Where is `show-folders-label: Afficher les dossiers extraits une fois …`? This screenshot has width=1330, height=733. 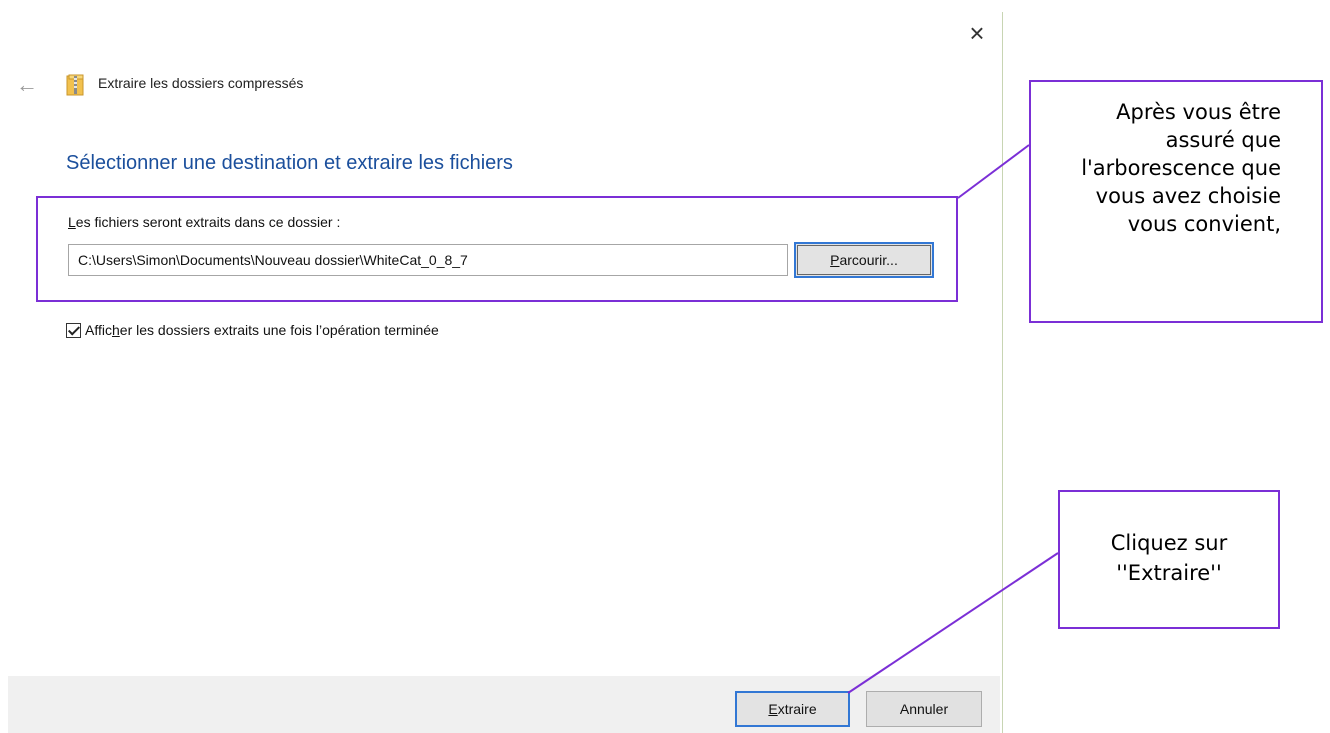
show-folders-label: Afficher les dossiers extraits une fois … is located at coordinates (262, 330).